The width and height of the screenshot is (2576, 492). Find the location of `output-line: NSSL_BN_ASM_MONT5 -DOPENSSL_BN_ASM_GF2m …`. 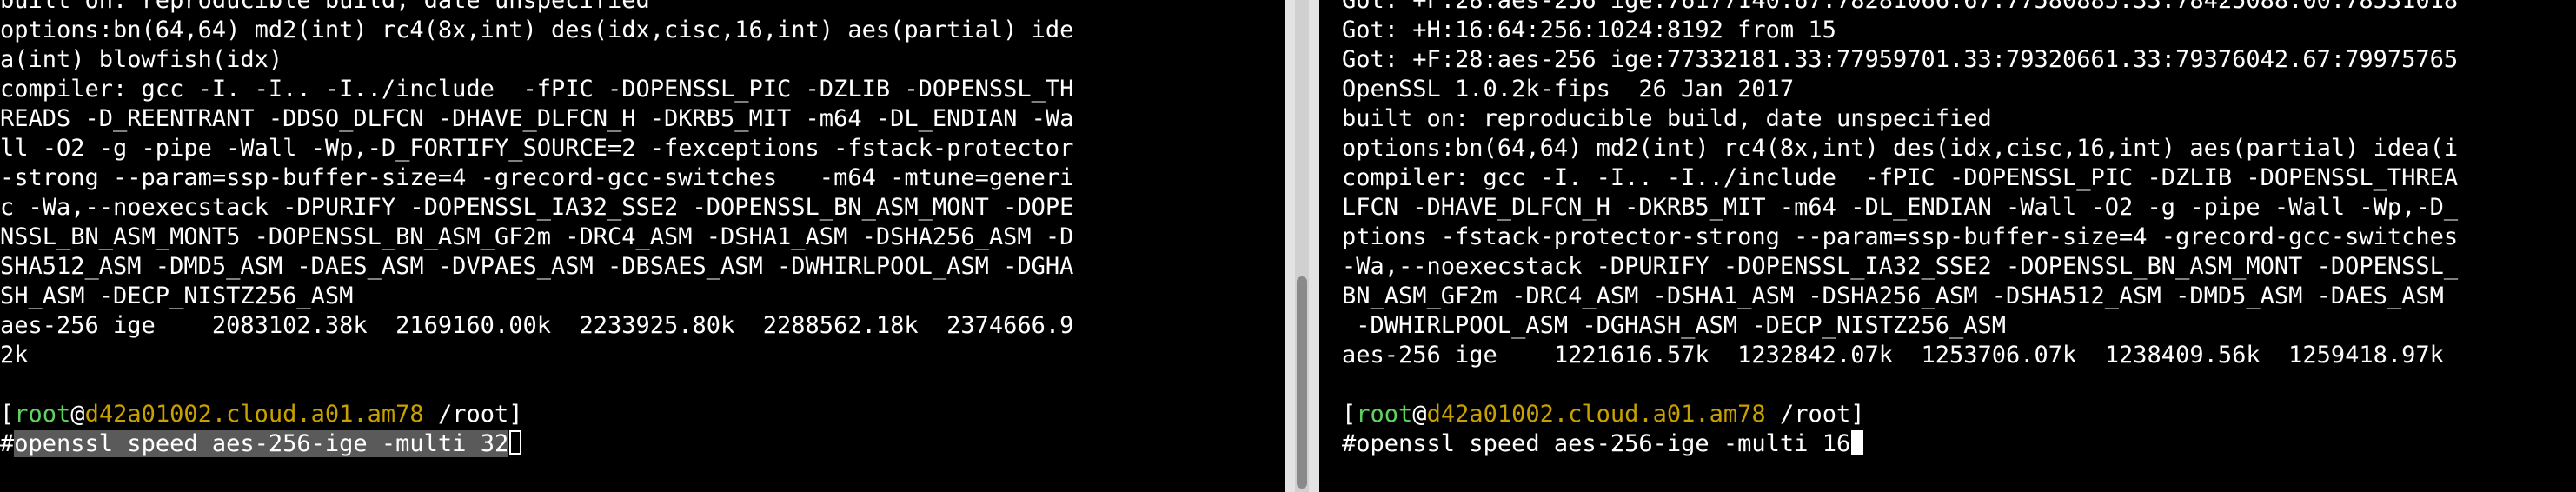

output-line: NSSL_BN_ASM_MONT5 -DOPENSSL_BN_ASM_GF2m … is located at coordinates (537, 236).